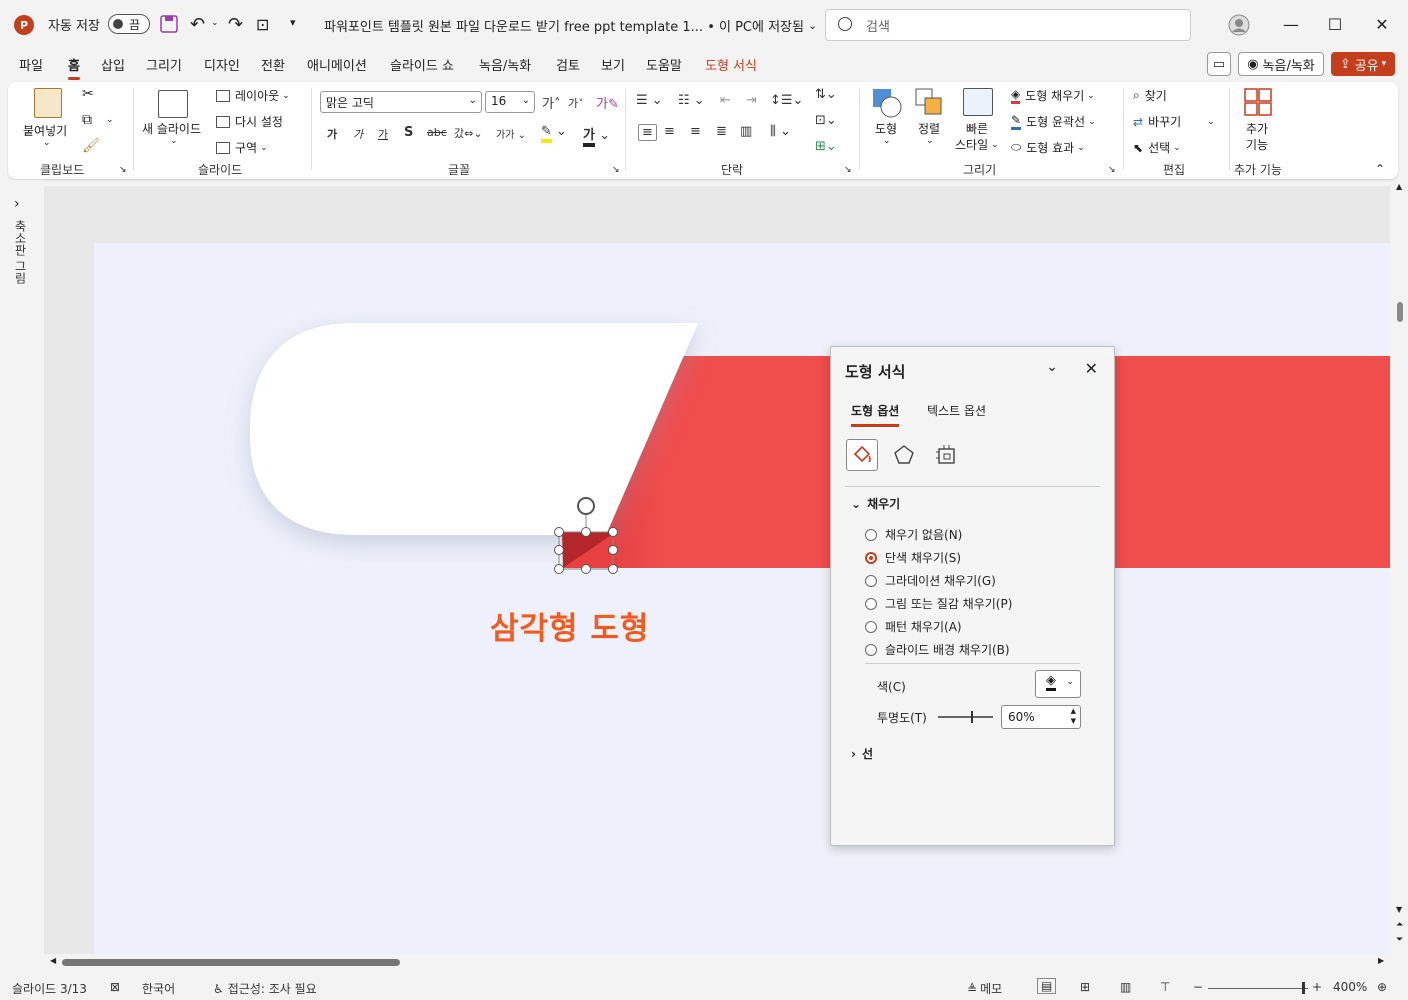 This screenshot has width=1408, height=1000. Describe the element at coordinates (664, 64) in the screenshot. I see `tab-help: 도움말` at that location.